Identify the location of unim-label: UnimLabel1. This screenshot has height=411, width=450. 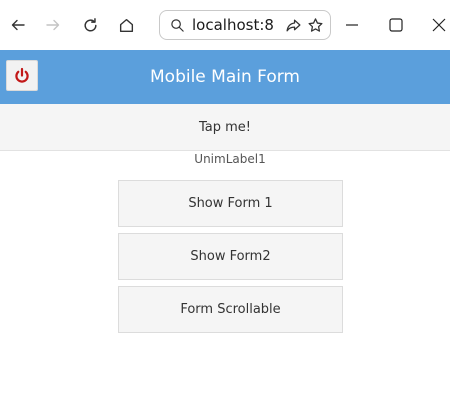
(230, 159).